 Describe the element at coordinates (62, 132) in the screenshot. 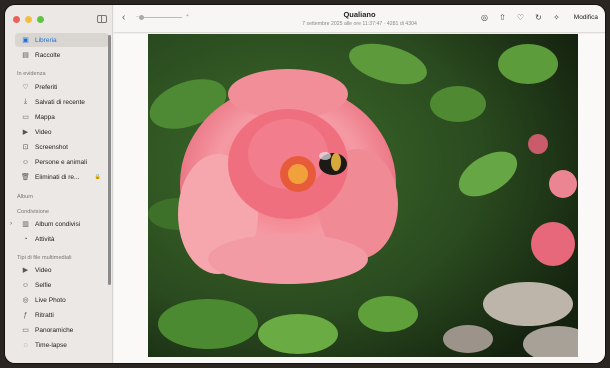

I see `sidebar-item-video: ▶ Video` at that location.